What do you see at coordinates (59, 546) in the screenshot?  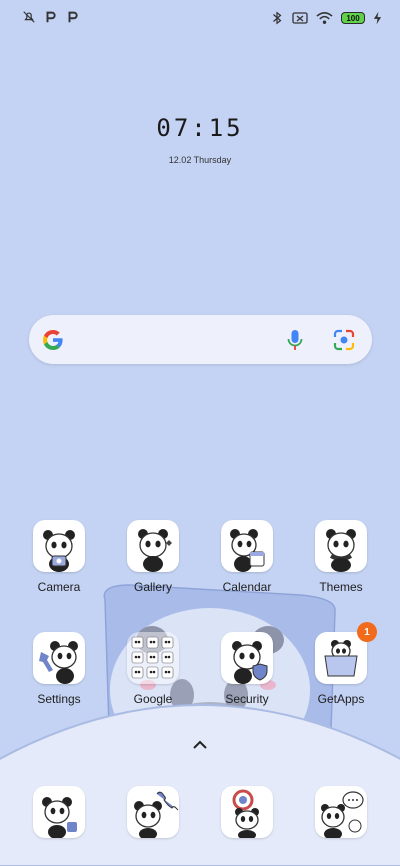 I see `camera-app-icon` at bounding box center [59, 546].